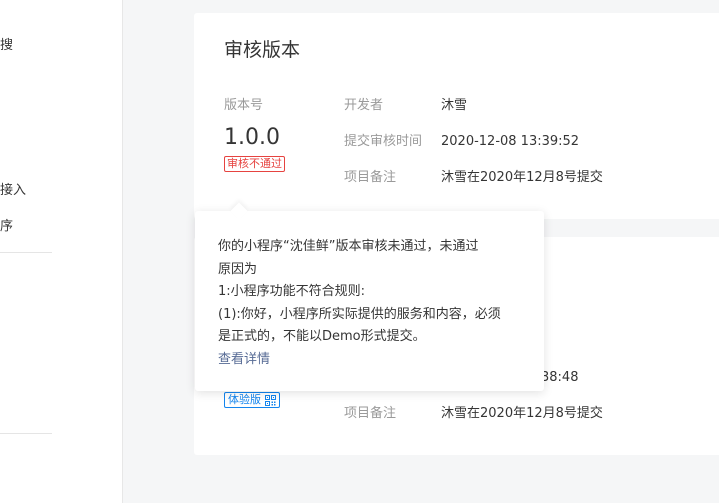 The height and width of the screenshot is (503, 719). I want to click on rejection-message-line: 原因为, so click(238, 269).